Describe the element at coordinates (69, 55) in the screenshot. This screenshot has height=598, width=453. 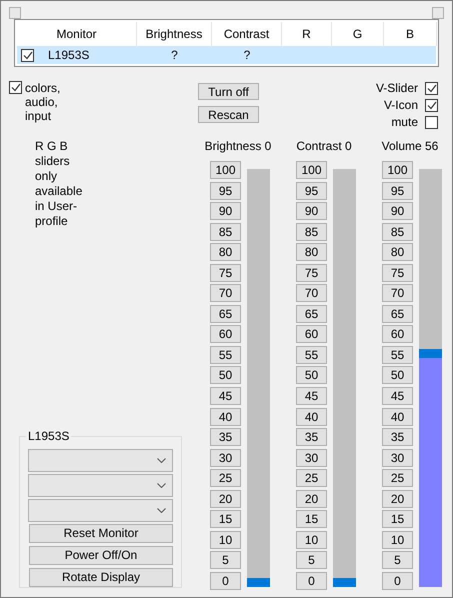
I see `table-cell: L1953S` at that location.